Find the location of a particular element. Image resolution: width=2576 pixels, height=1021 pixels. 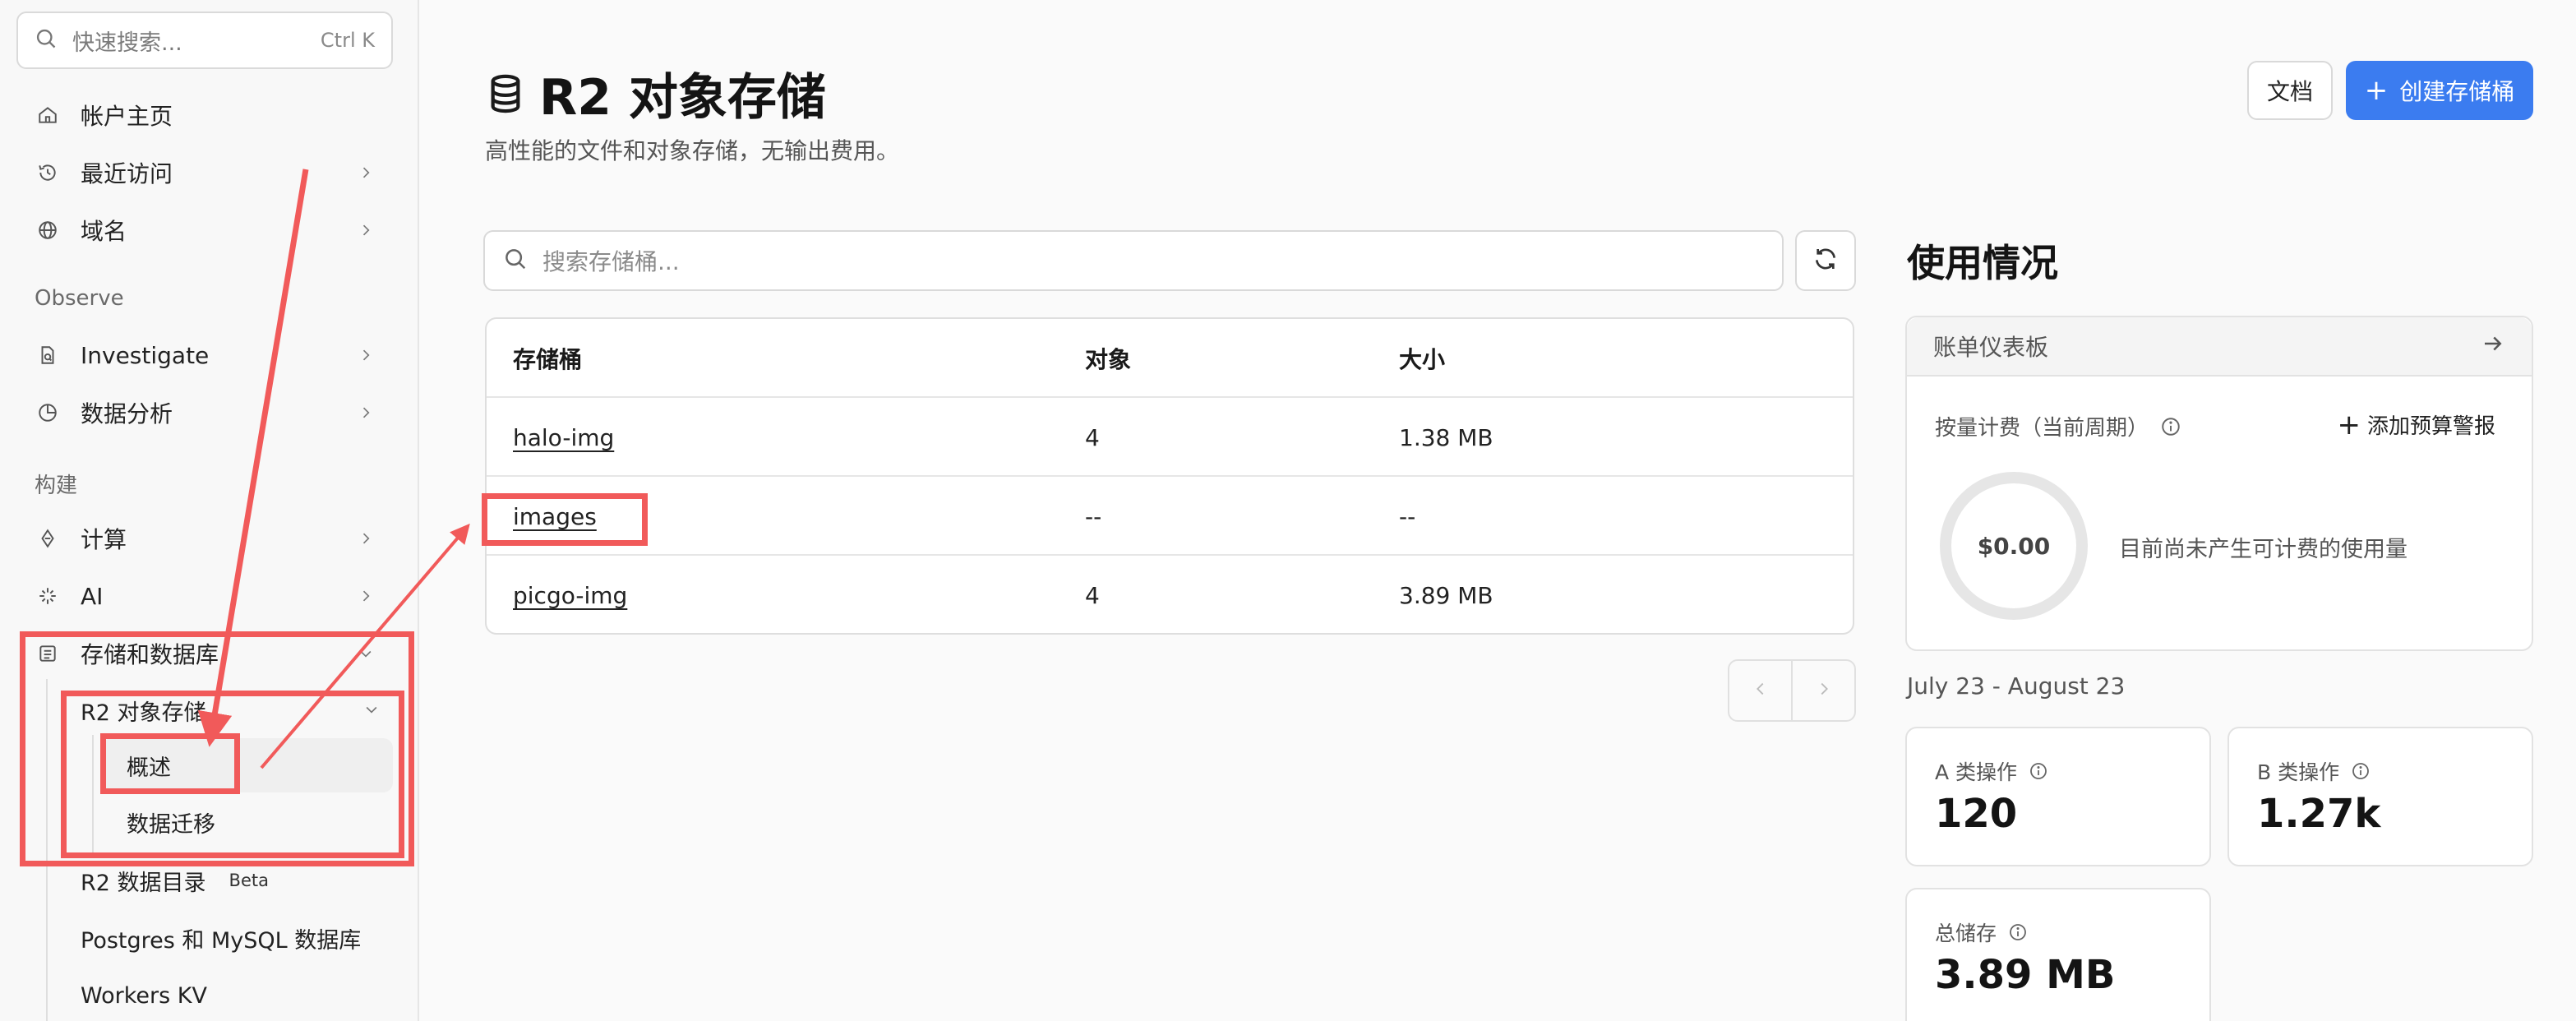

add-budget-alert-button: + 添加预算警报 is located at coordinates (2416, 424).